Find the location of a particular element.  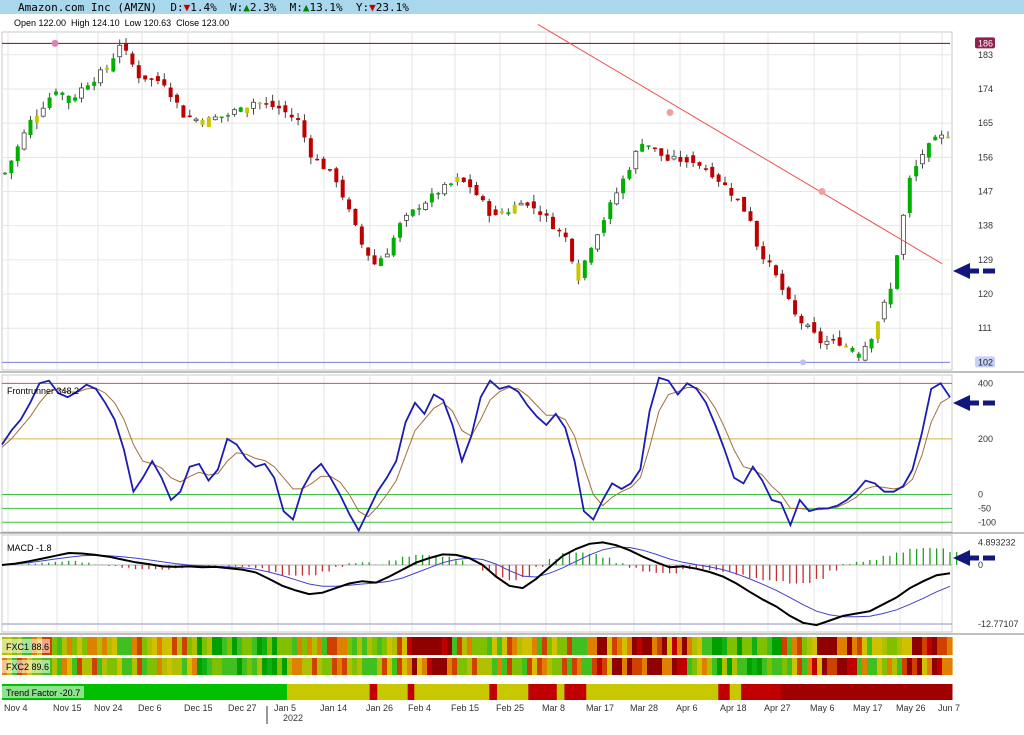

x-tick-label: Mar 8 is located at coordinates (553, 708).